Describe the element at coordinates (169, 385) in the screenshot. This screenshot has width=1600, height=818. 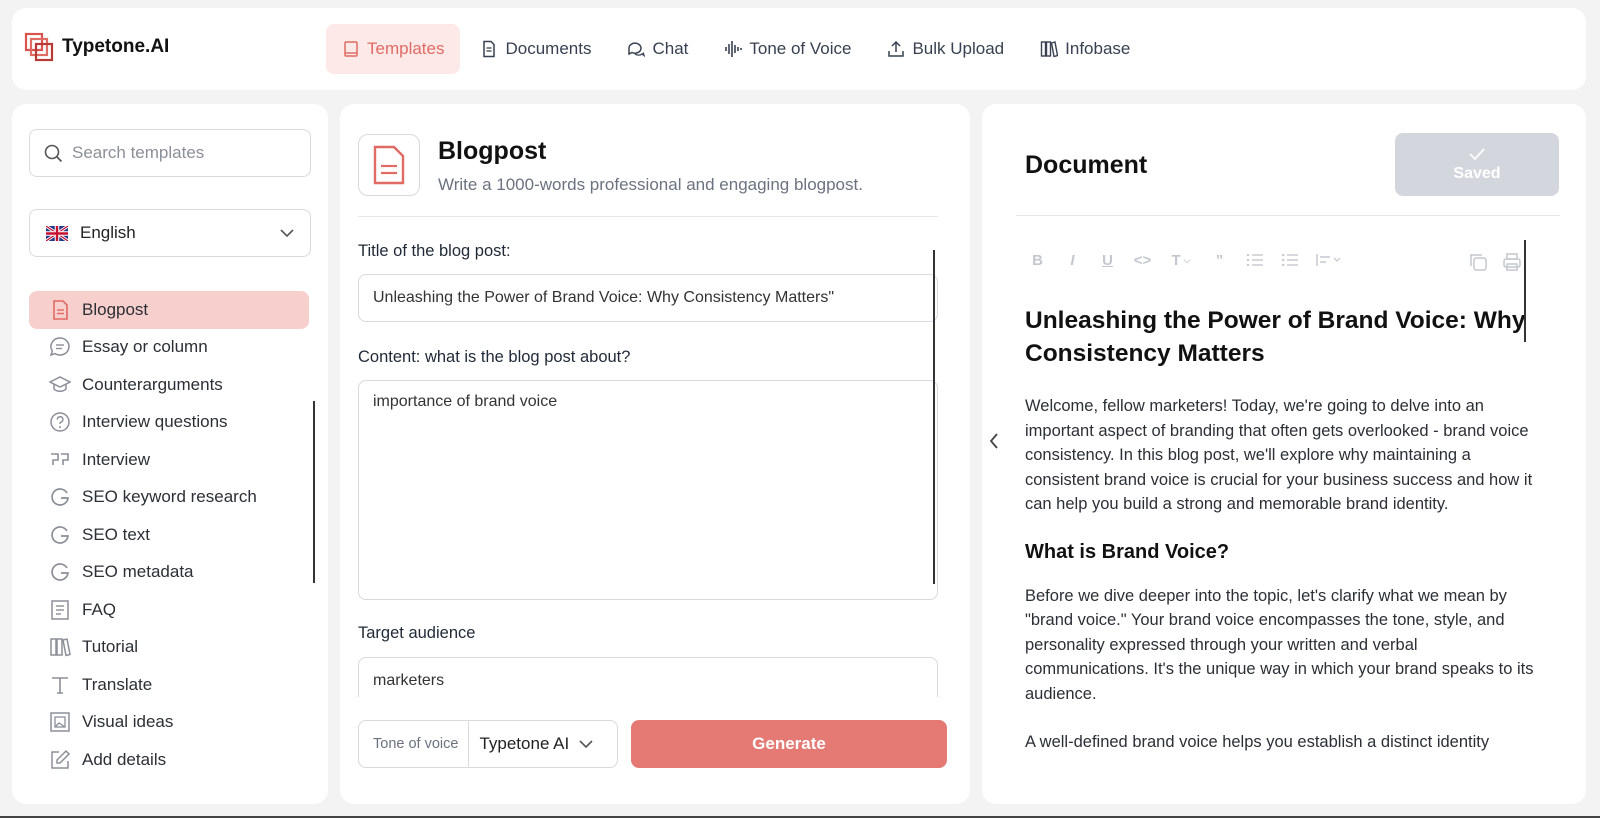
I see `template-item-counterarguments: Counterarguments` at that location.